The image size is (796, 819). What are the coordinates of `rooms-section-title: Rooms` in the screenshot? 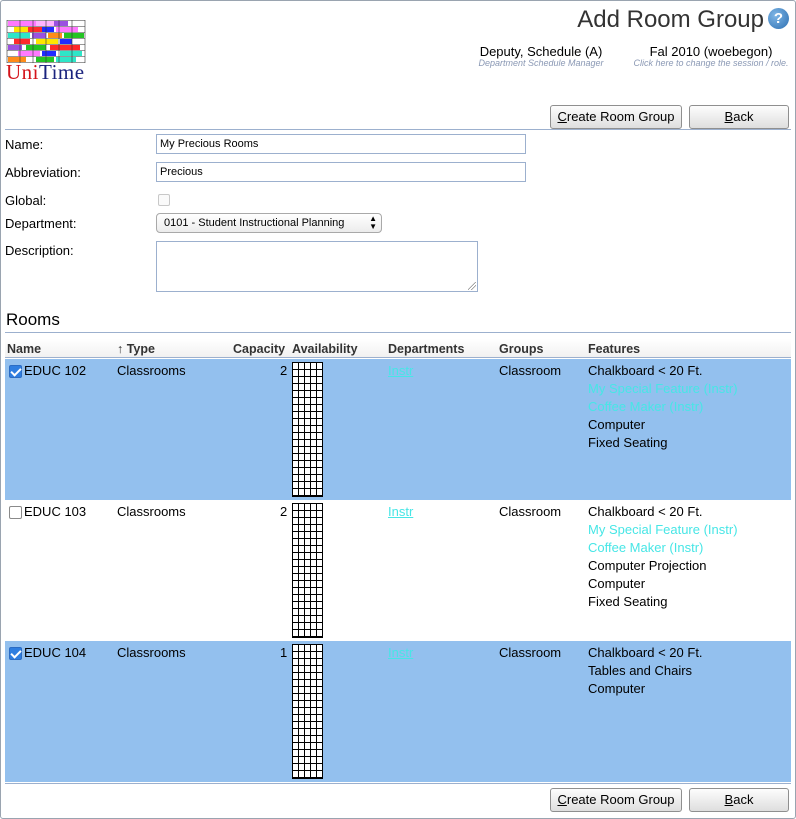 It's located at (33, 319).